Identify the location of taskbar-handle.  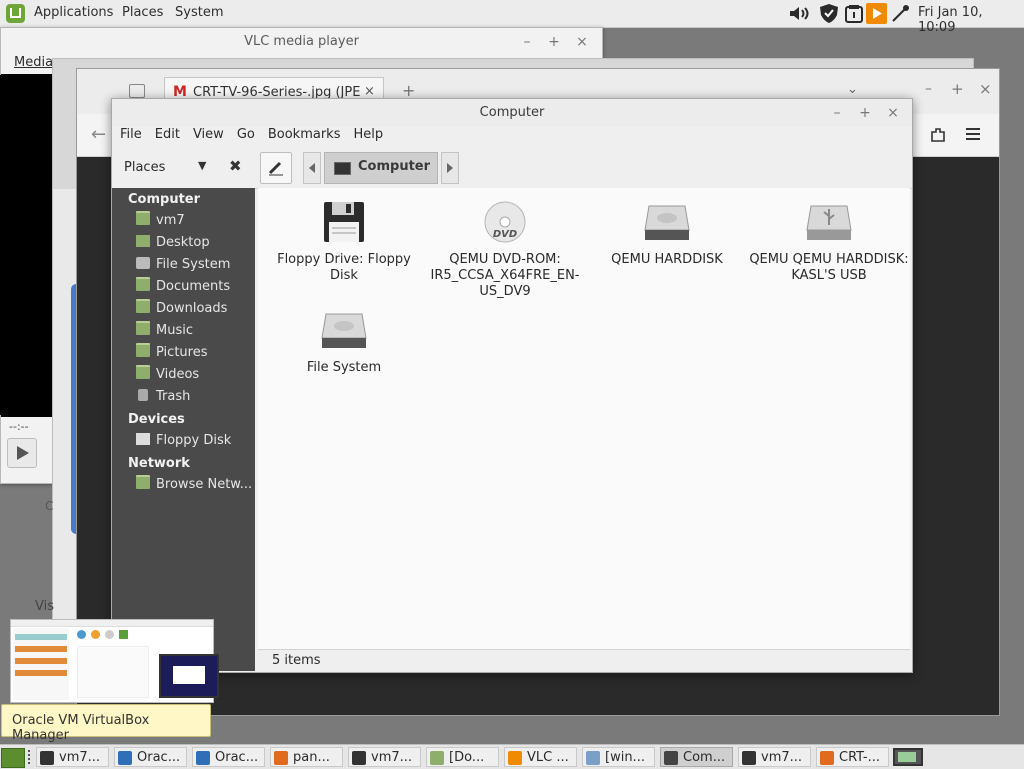
(31, 757).